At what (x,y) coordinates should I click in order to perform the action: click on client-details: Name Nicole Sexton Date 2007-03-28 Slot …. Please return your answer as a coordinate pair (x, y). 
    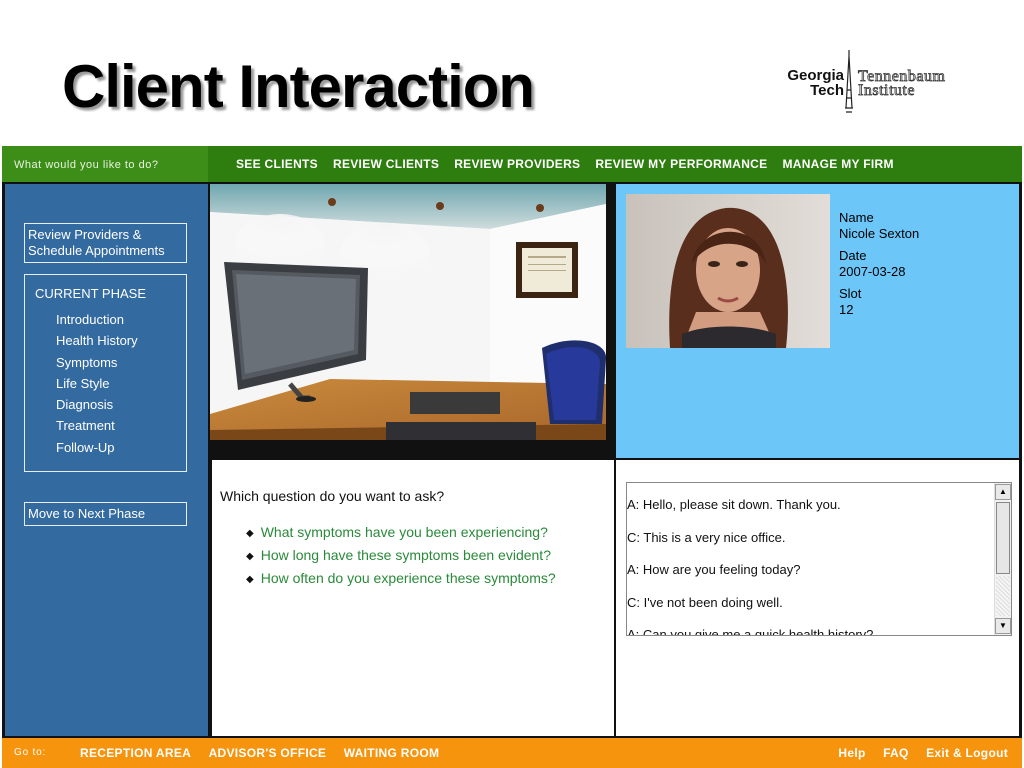
    Looking at the image, I should click on (879, 267).